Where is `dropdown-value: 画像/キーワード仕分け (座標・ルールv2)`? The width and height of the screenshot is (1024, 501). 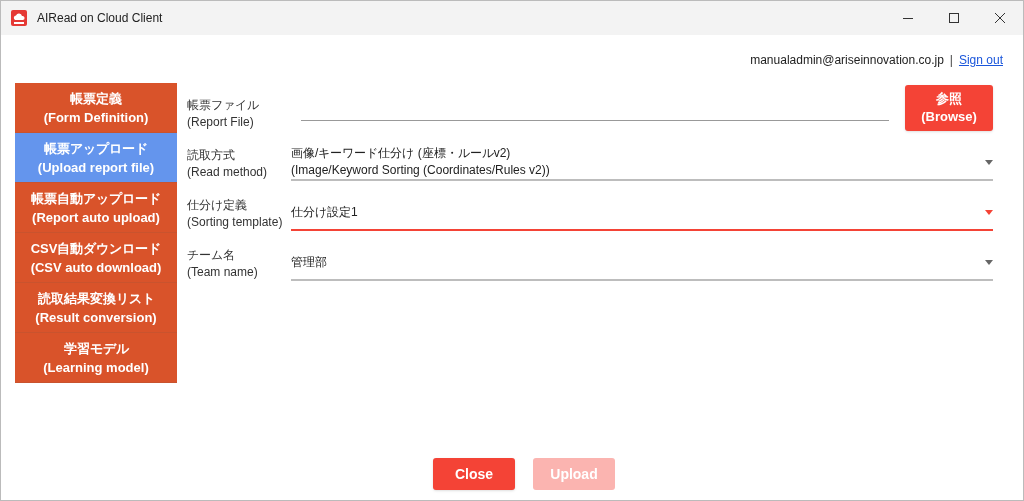
dropdown-value: 画像/キーワード仕分け (座標・ルールv2) is located at coordinates (401, 153).